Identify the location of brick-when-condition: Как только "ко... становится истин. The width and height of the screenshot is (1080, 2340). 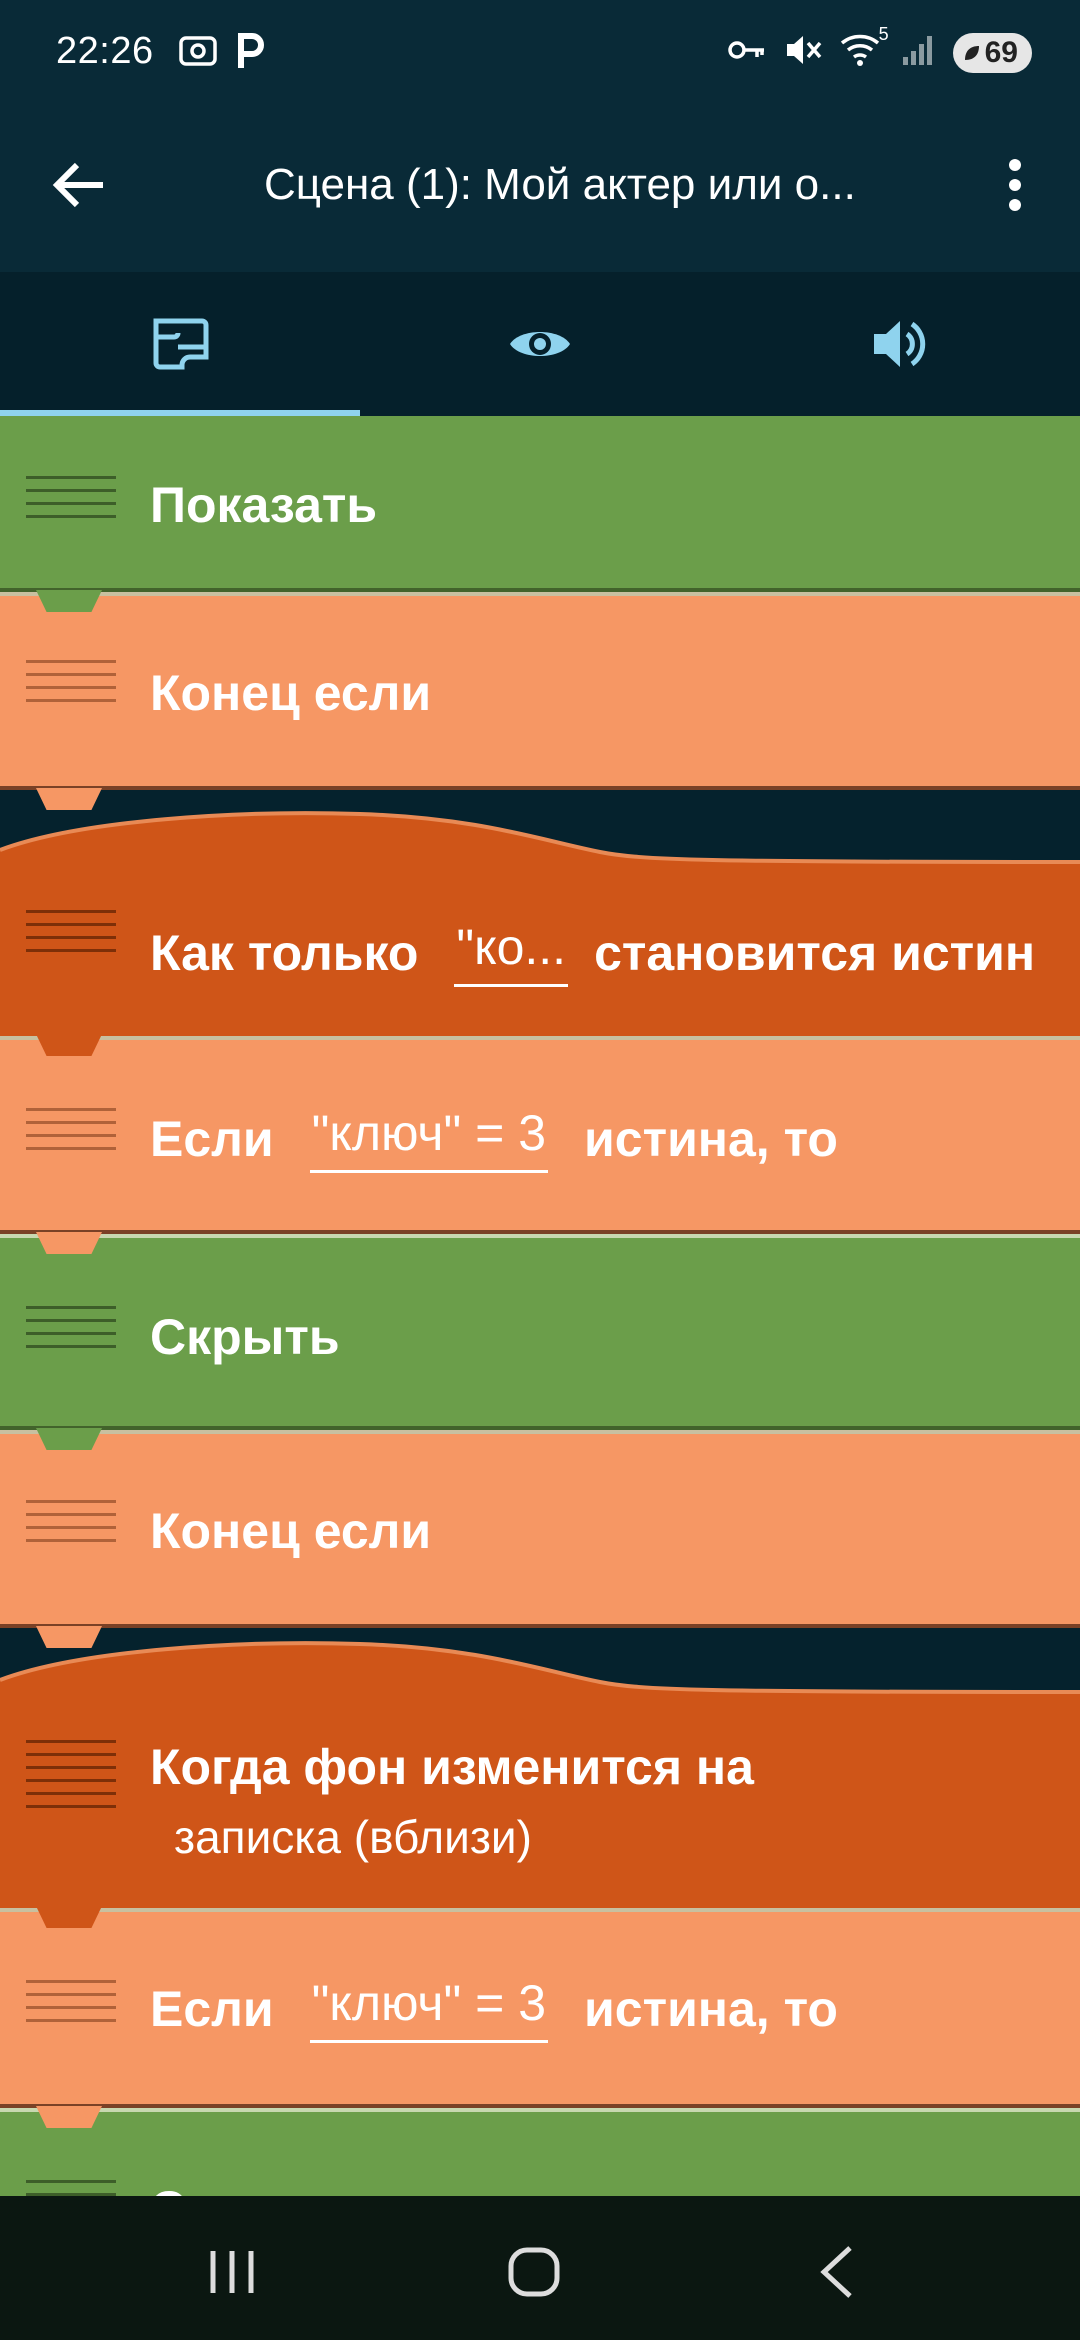
(540, 933).